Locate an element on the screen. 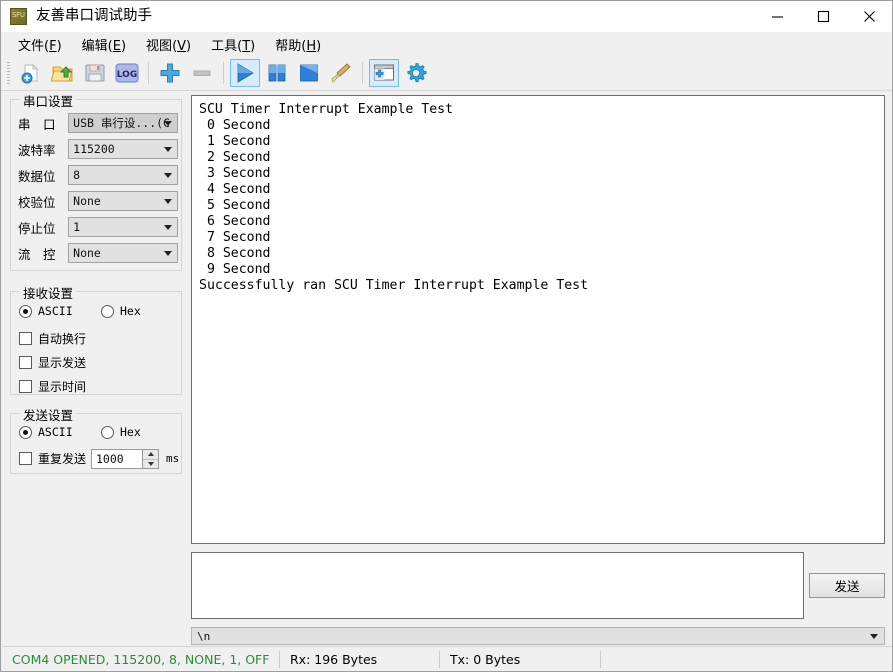 This screenshot has height=672, width=893. serial-field-parity: 校验位 None is located at coordinates (98, 201).